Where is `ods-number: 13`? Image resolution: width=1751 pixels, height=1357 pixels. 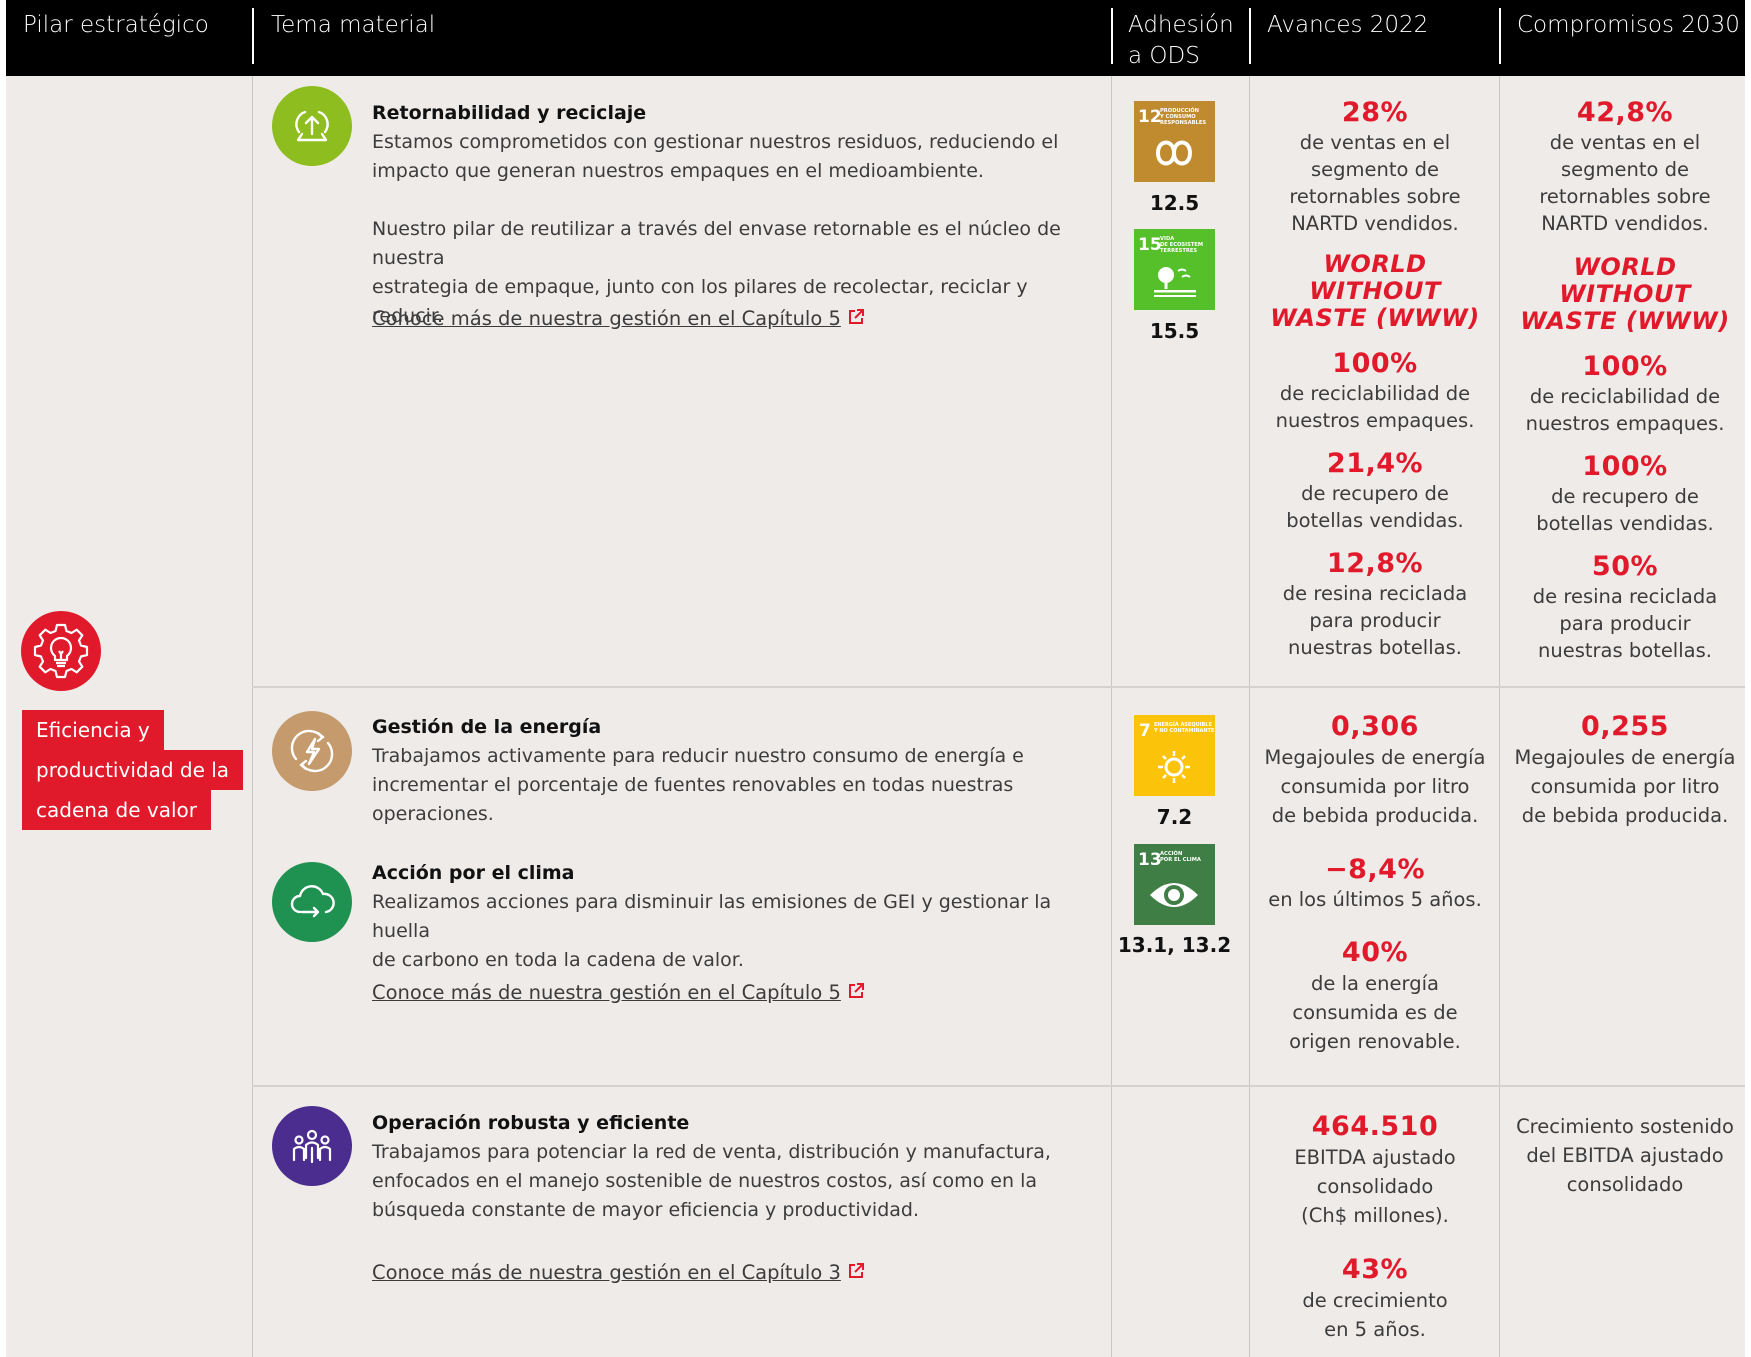
ods-number: 13 is located at coordinates (1150, 860).